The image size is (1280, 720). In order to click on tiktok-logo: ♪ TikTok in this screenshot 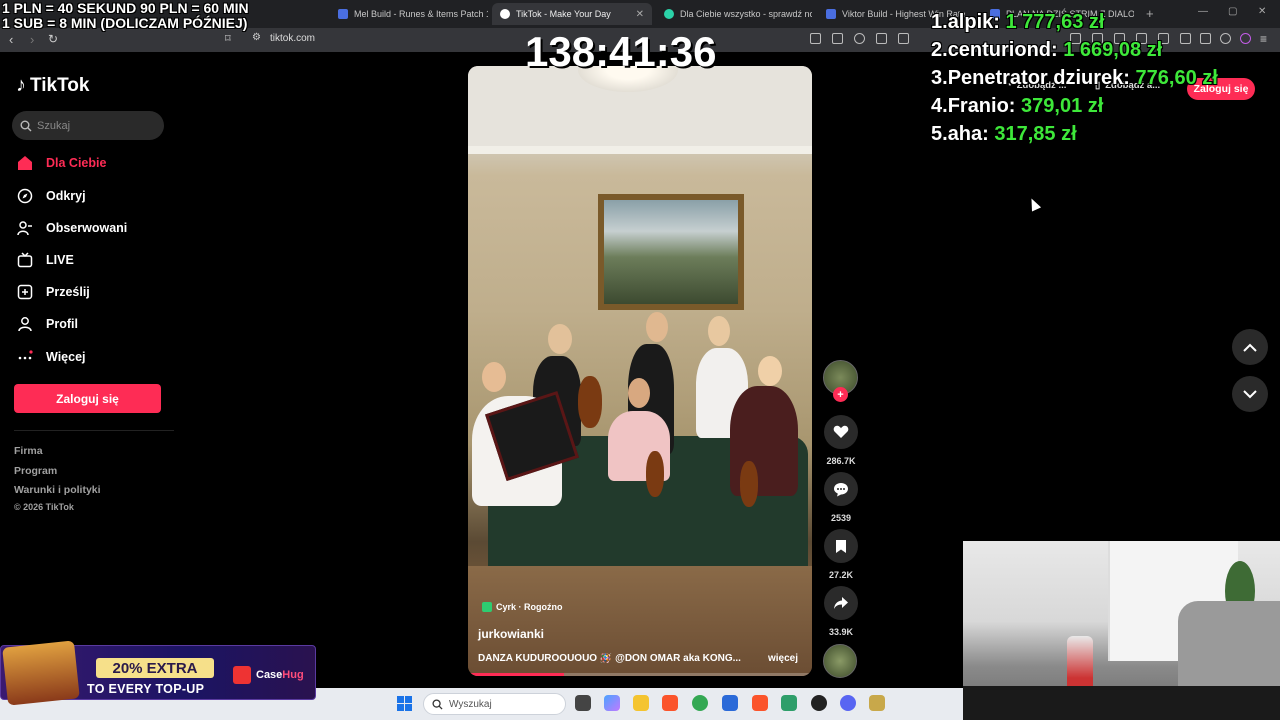, I will do `click(52, 85)`.